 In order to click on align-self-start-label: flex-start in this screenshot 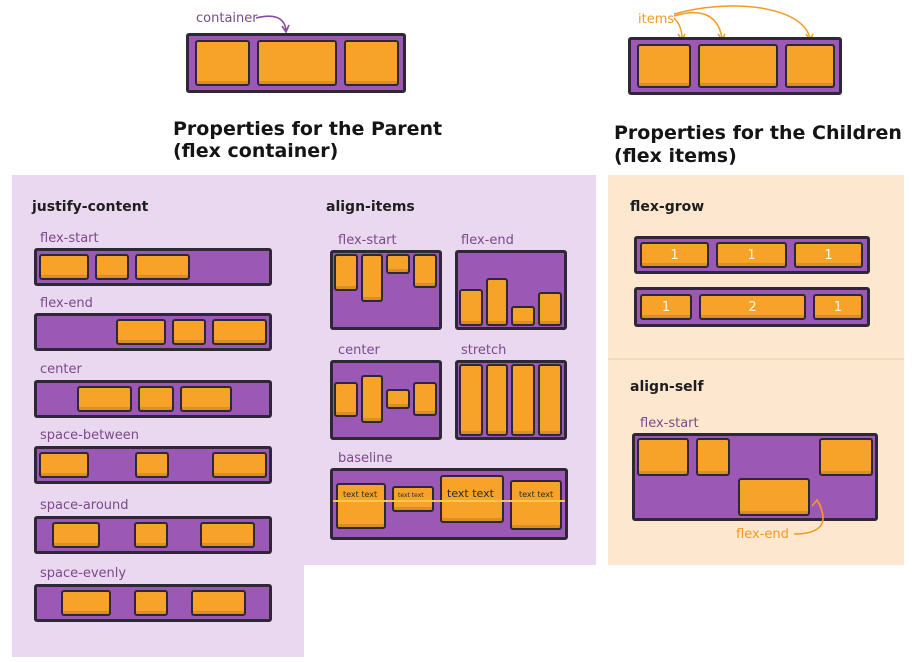, I will do `click(669, 423)`.